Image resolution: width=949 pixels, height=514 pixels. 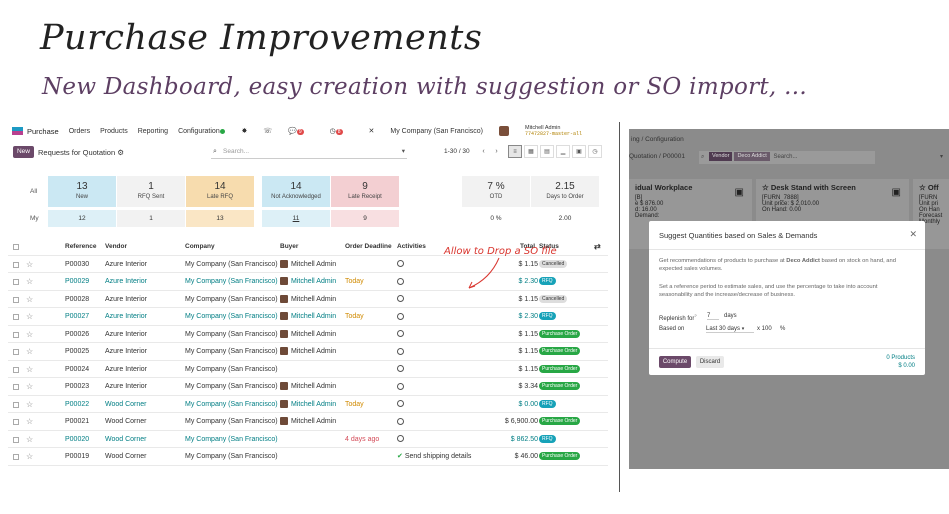 What do you see at coordinates (80, 247) in the screenshot?
I see `col-reference: Reference` at bounding box center [80, 247].